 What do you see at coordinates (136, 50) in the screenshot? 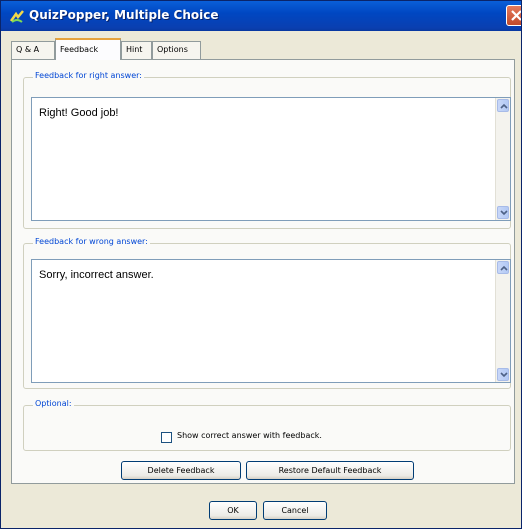
I see `tab-hint: Hint` at bounding box center [136, 50].